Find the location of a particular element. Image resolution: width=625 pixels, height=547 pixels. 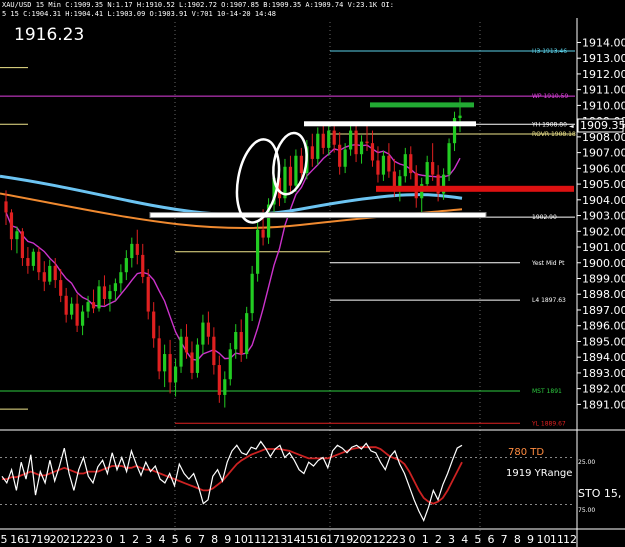

x-tick-label: 8 is located at coordinates (214, 539).